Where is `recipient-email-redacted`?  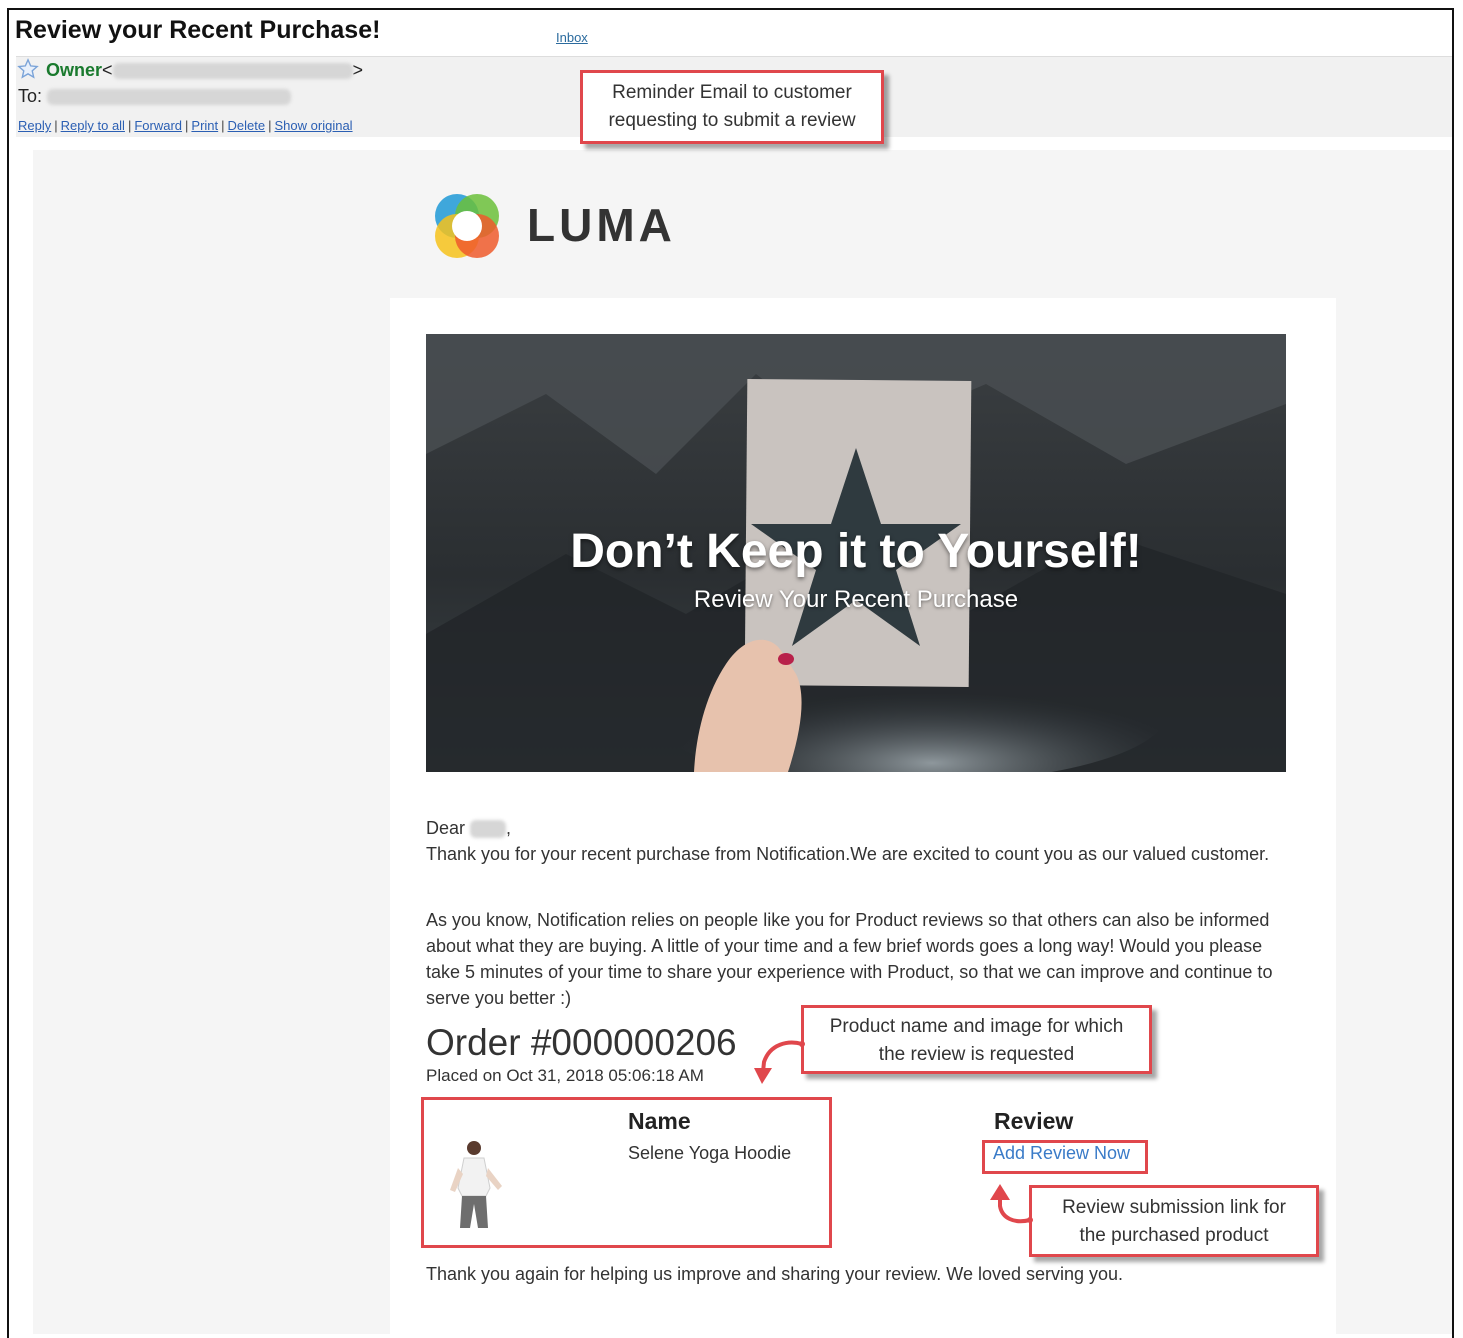 recipient-email-redacted is located at coordinates (169, 97).